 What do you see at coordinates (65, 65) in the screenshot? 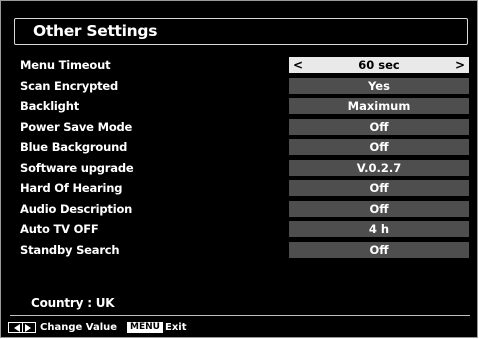
I see `setting-label: Menu Timeout` at bounding box center [65, 65].